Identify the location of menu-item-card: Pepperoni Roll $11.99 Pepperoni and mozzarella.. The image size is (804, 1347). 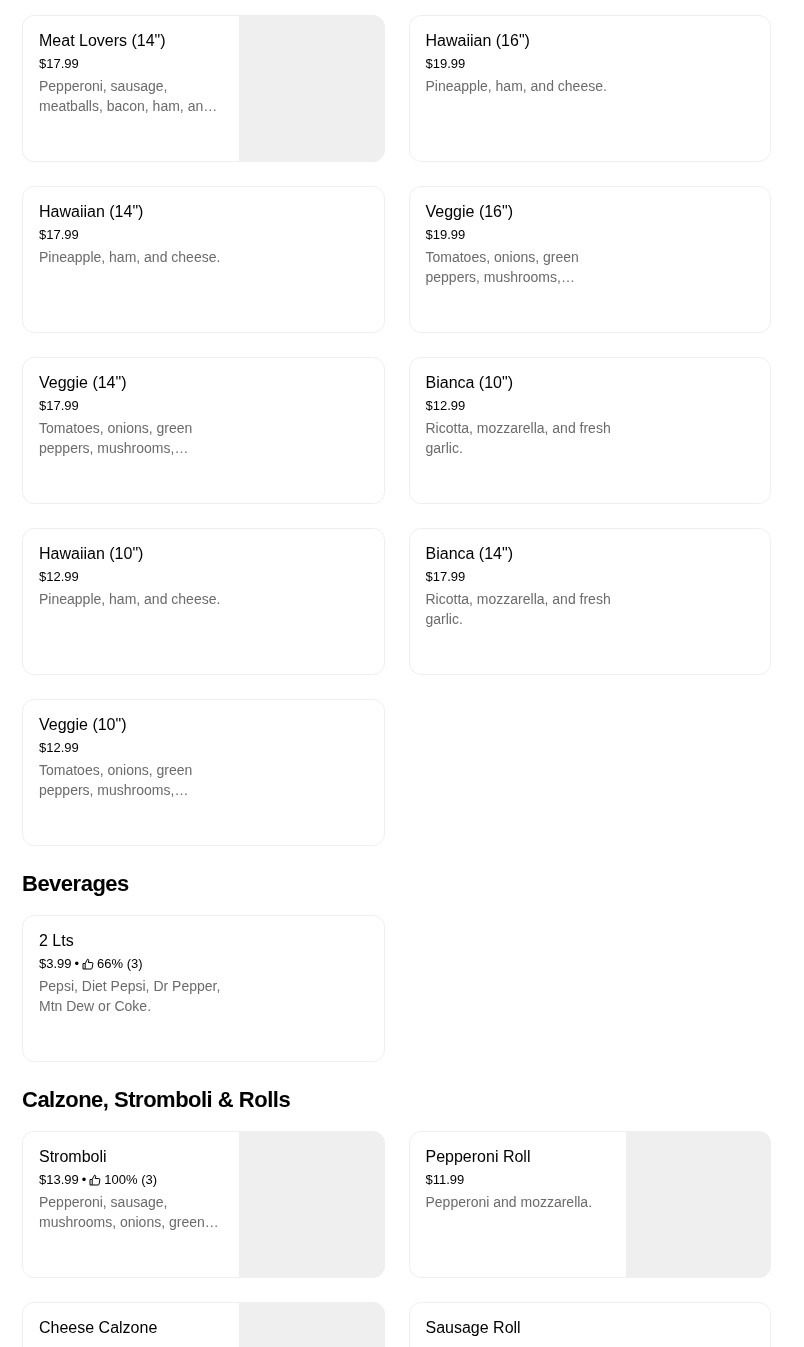
(589, 1204).